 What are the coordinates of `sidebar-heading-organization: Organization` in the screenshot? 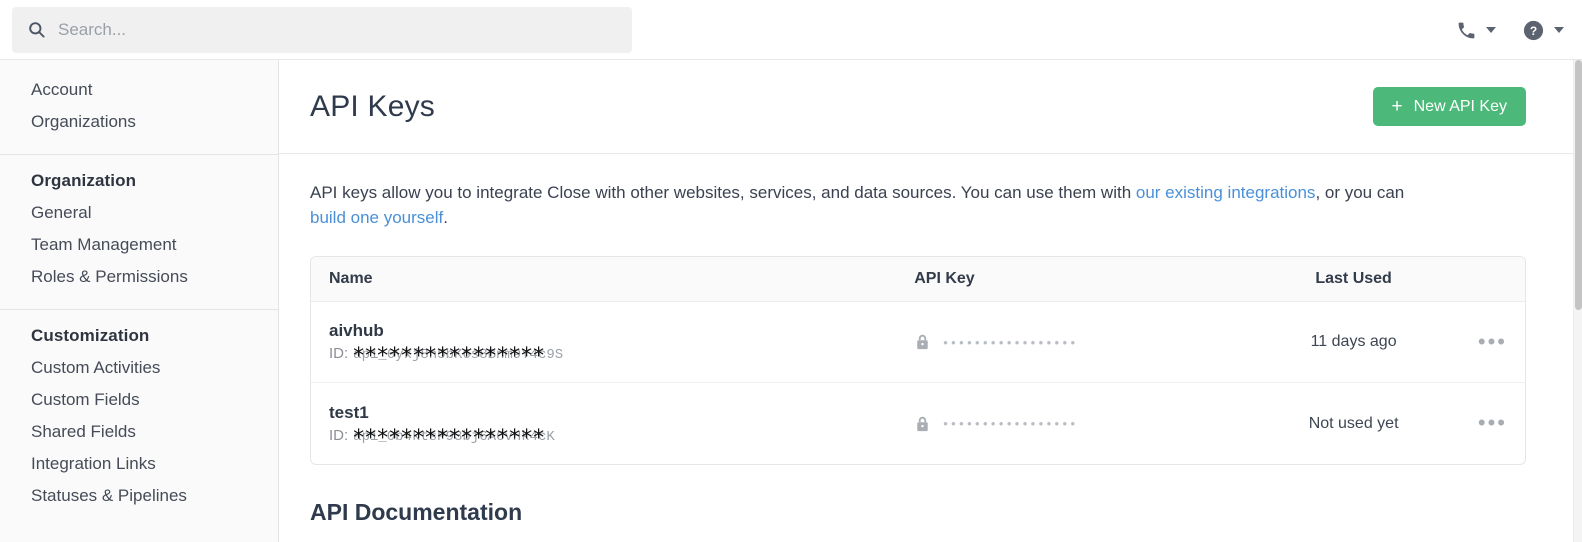 It's located at (84, 180).